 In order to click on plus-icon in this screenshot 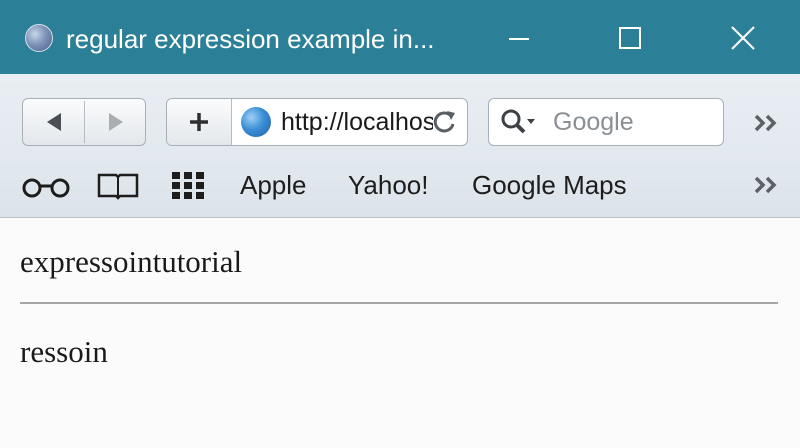, I will do `click(199, 122)`.